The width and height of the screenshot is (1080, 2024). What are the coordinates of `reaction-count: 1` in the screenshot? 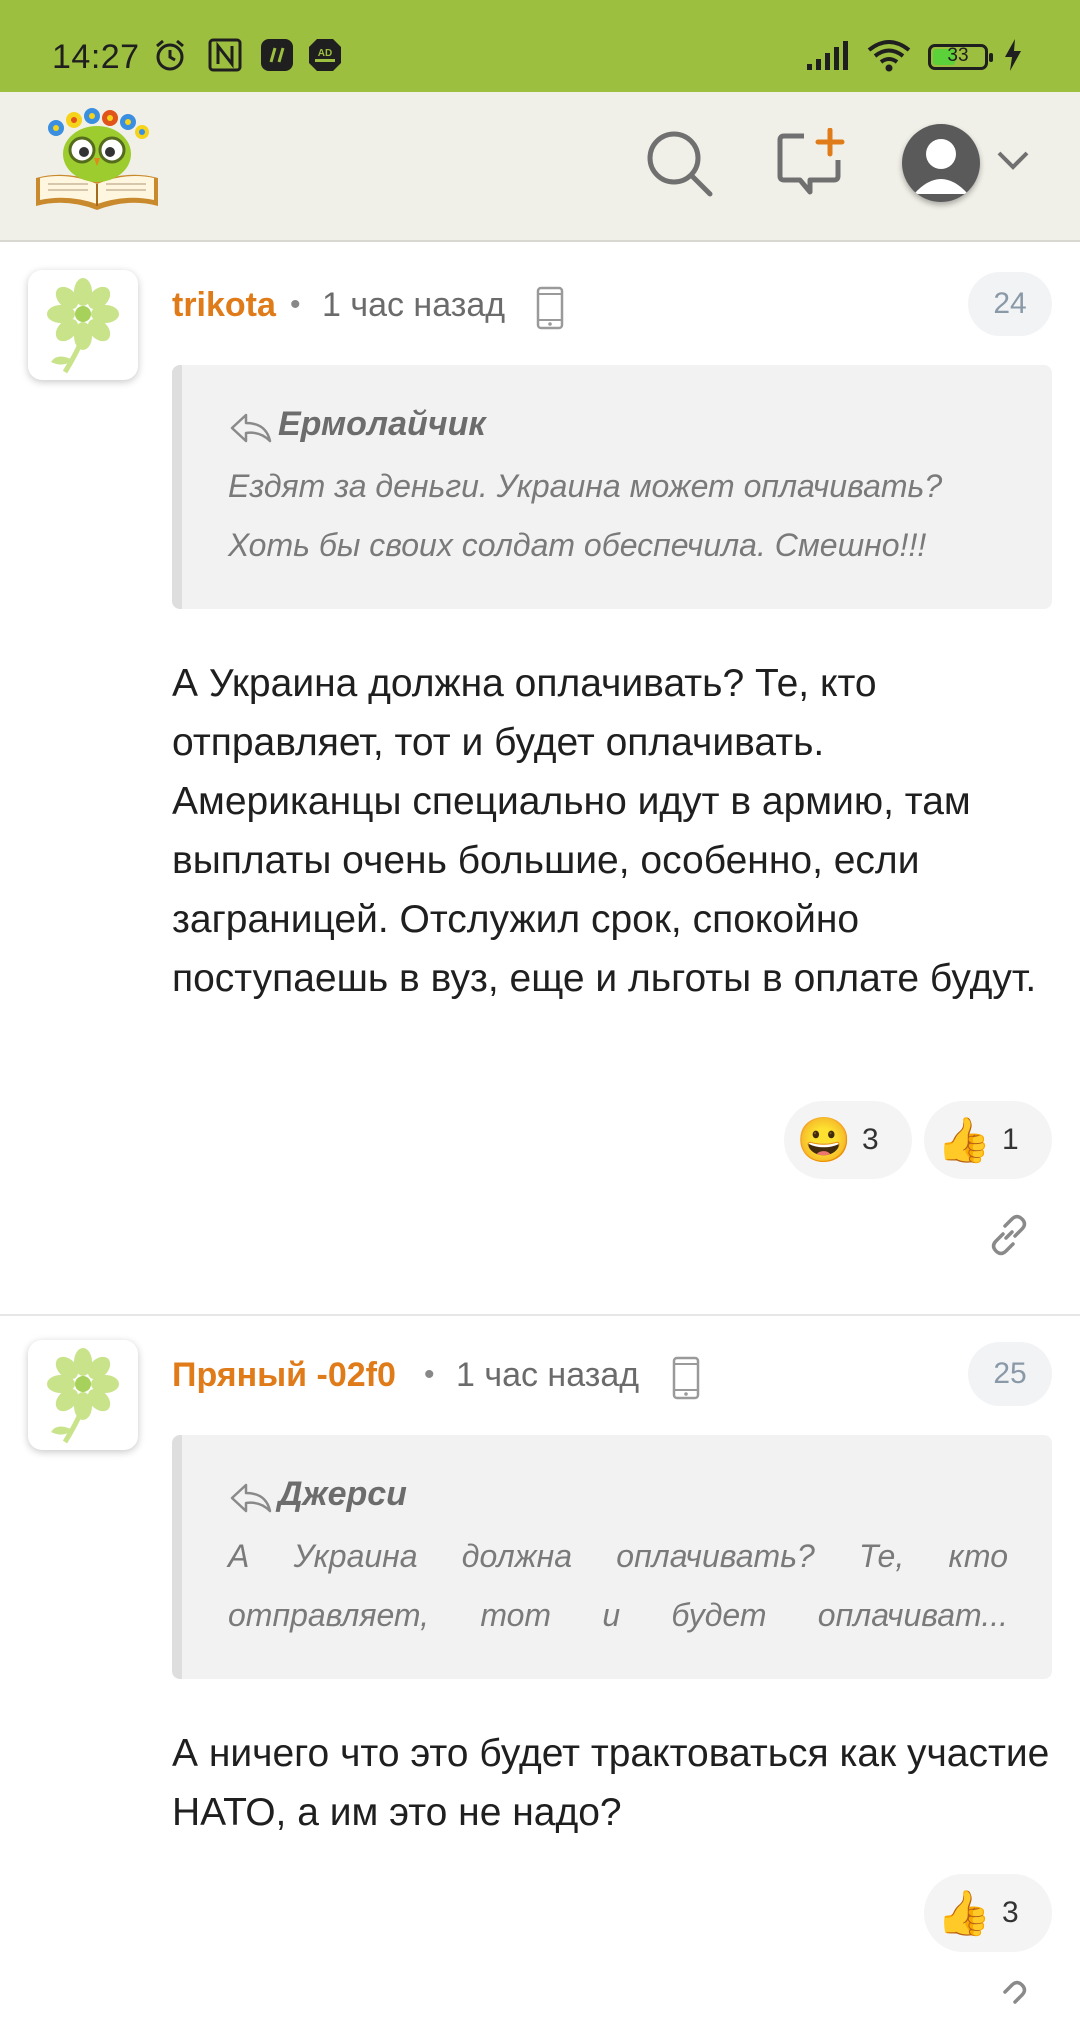 It's located at (1010, 1139).